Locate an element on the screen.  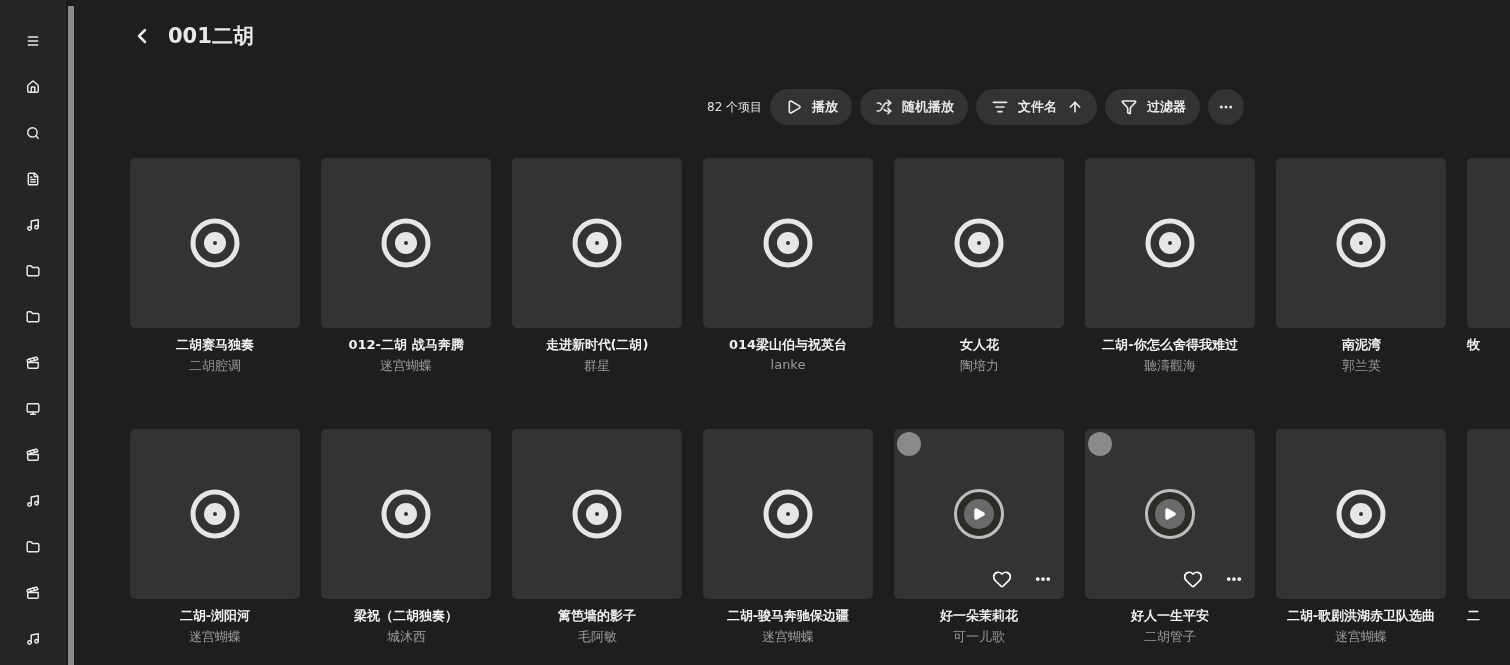
monitor-icon is located at coordinates (33, 409).